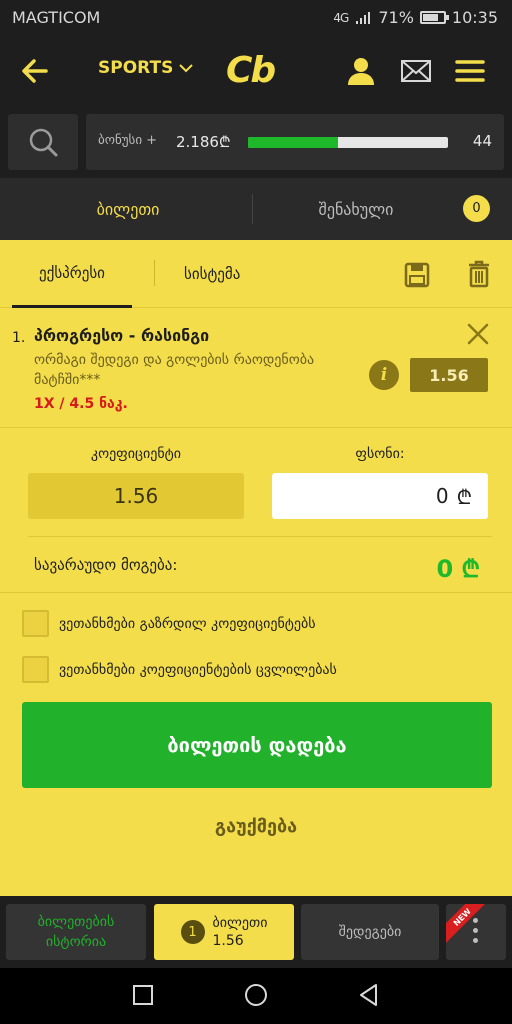 This screenshot has height=1024, width=512. Describe the element at coordinates (434, 17) in the screenshot. I see `battery-icon` at that location.